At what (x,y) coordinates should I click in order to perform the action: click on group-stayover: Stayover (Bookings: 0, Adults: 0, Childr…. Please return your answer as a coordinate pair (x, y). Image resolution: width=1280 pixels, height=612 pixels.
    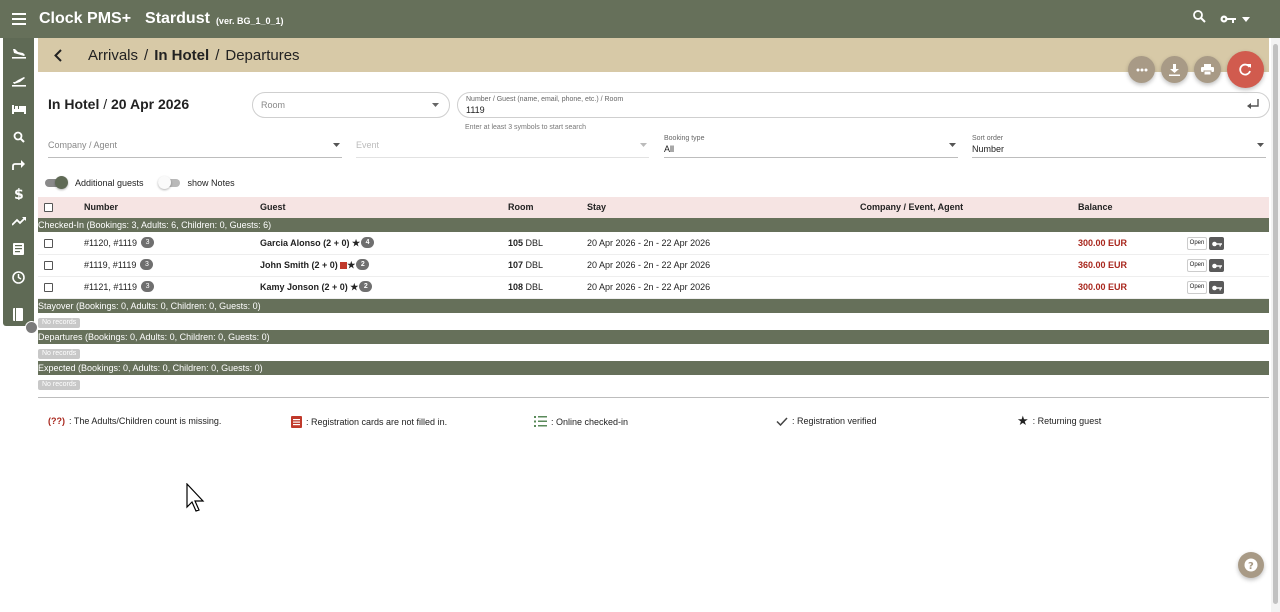
    Looking at the image, I should click on (653, 306).